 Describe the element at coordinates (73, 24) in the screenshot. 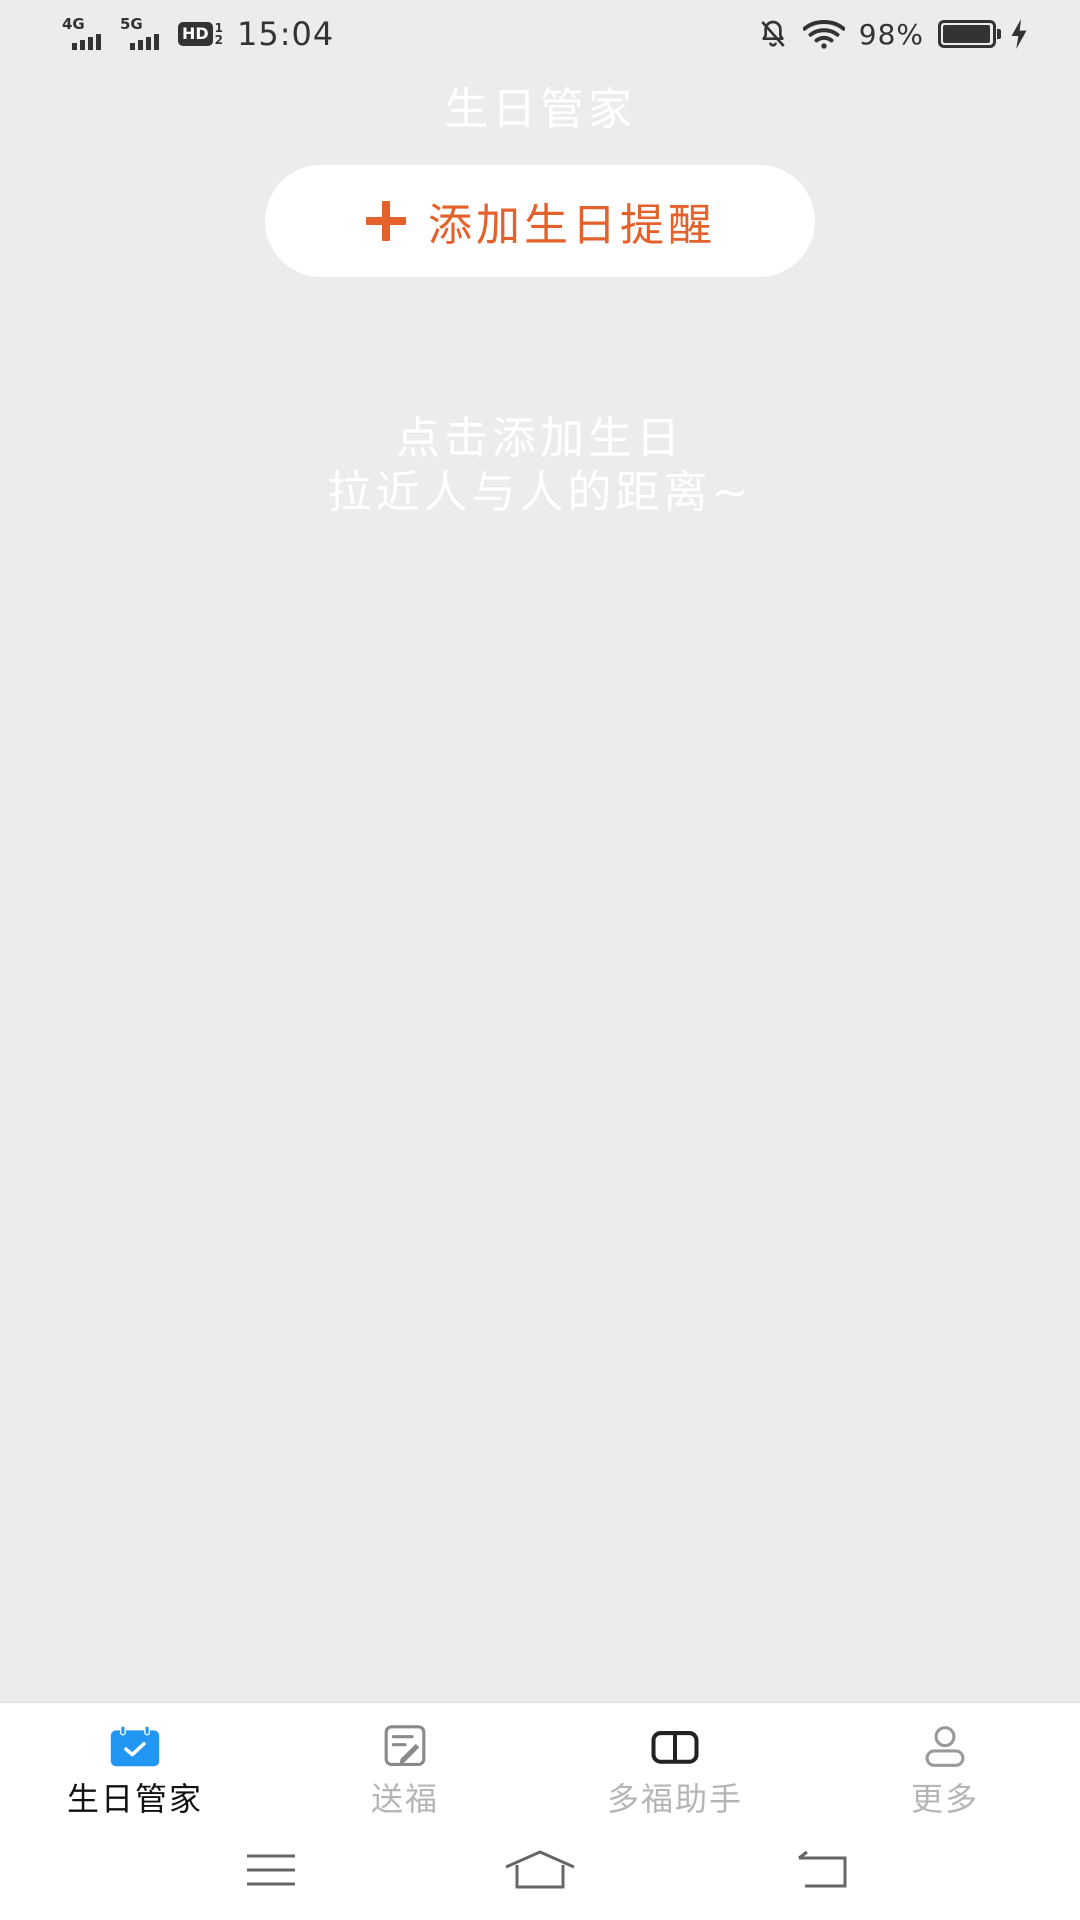

I see `network-type-label: 4G` at that location.